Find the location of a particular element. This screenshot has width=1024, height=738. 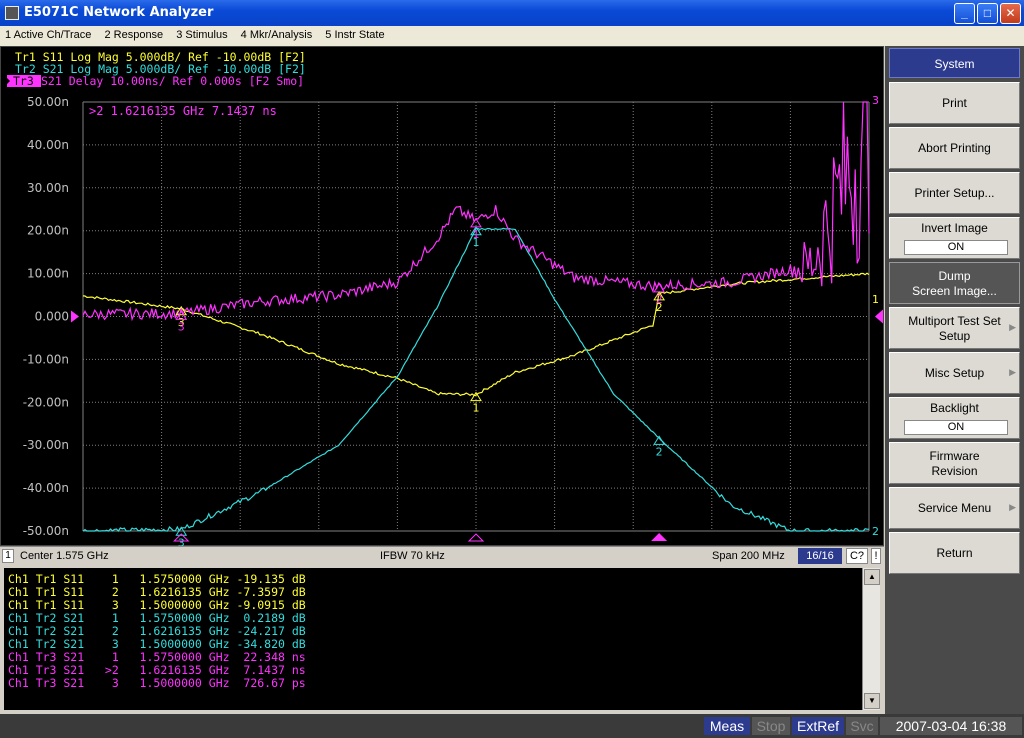

scroll-down-arrow-icon: ▼ is located at coordinates (872, 701).